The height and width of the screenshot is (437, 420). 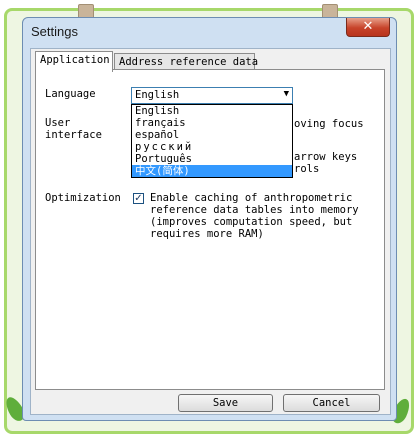 What do you see at coordinates (329, 124) in the screenshot?
I see `ui-option-text-fragment: oving focus` at bounding box center [329, 124].